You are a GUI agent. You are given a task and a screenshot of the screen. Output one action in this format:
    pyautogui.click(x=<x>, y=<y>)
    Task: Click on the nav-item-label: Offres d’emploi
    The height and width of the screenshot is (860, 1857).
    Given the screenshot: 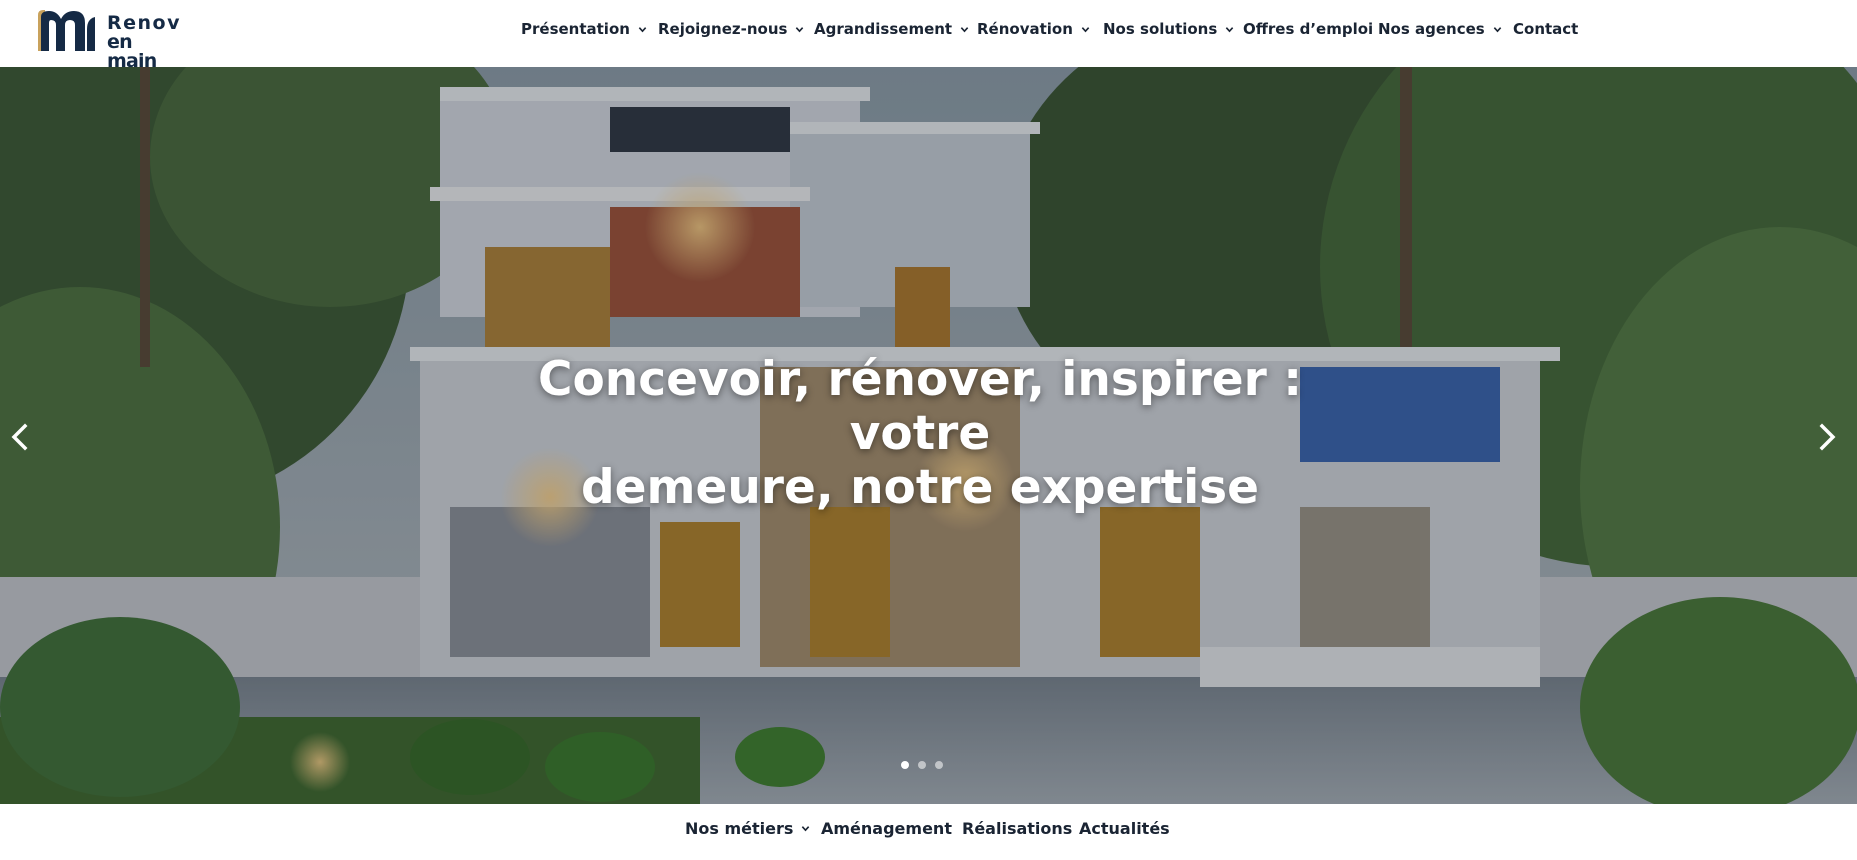 What is the action you would take?
    pyautogui.click(x=1308, y=29)
    